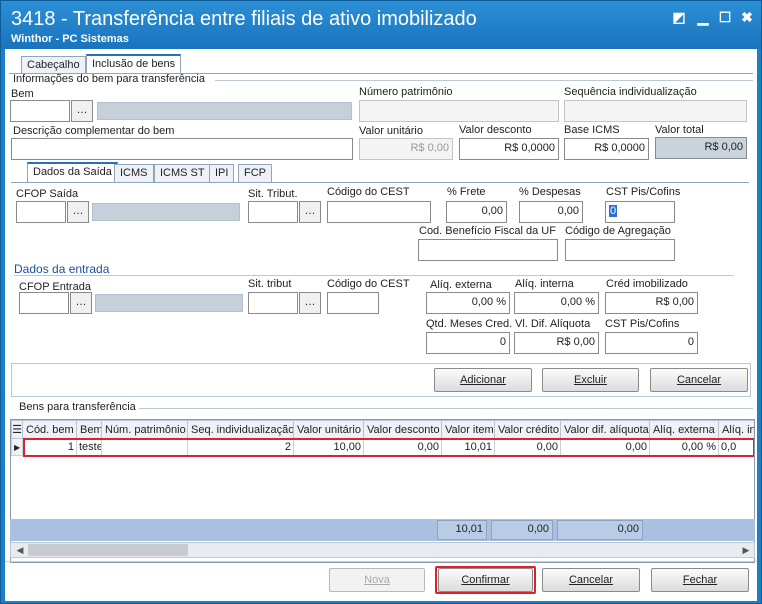  Describe the element at coordinates (618, 231) in the screenshot. I see `agregacao-label: Código de Agregação` at that location.